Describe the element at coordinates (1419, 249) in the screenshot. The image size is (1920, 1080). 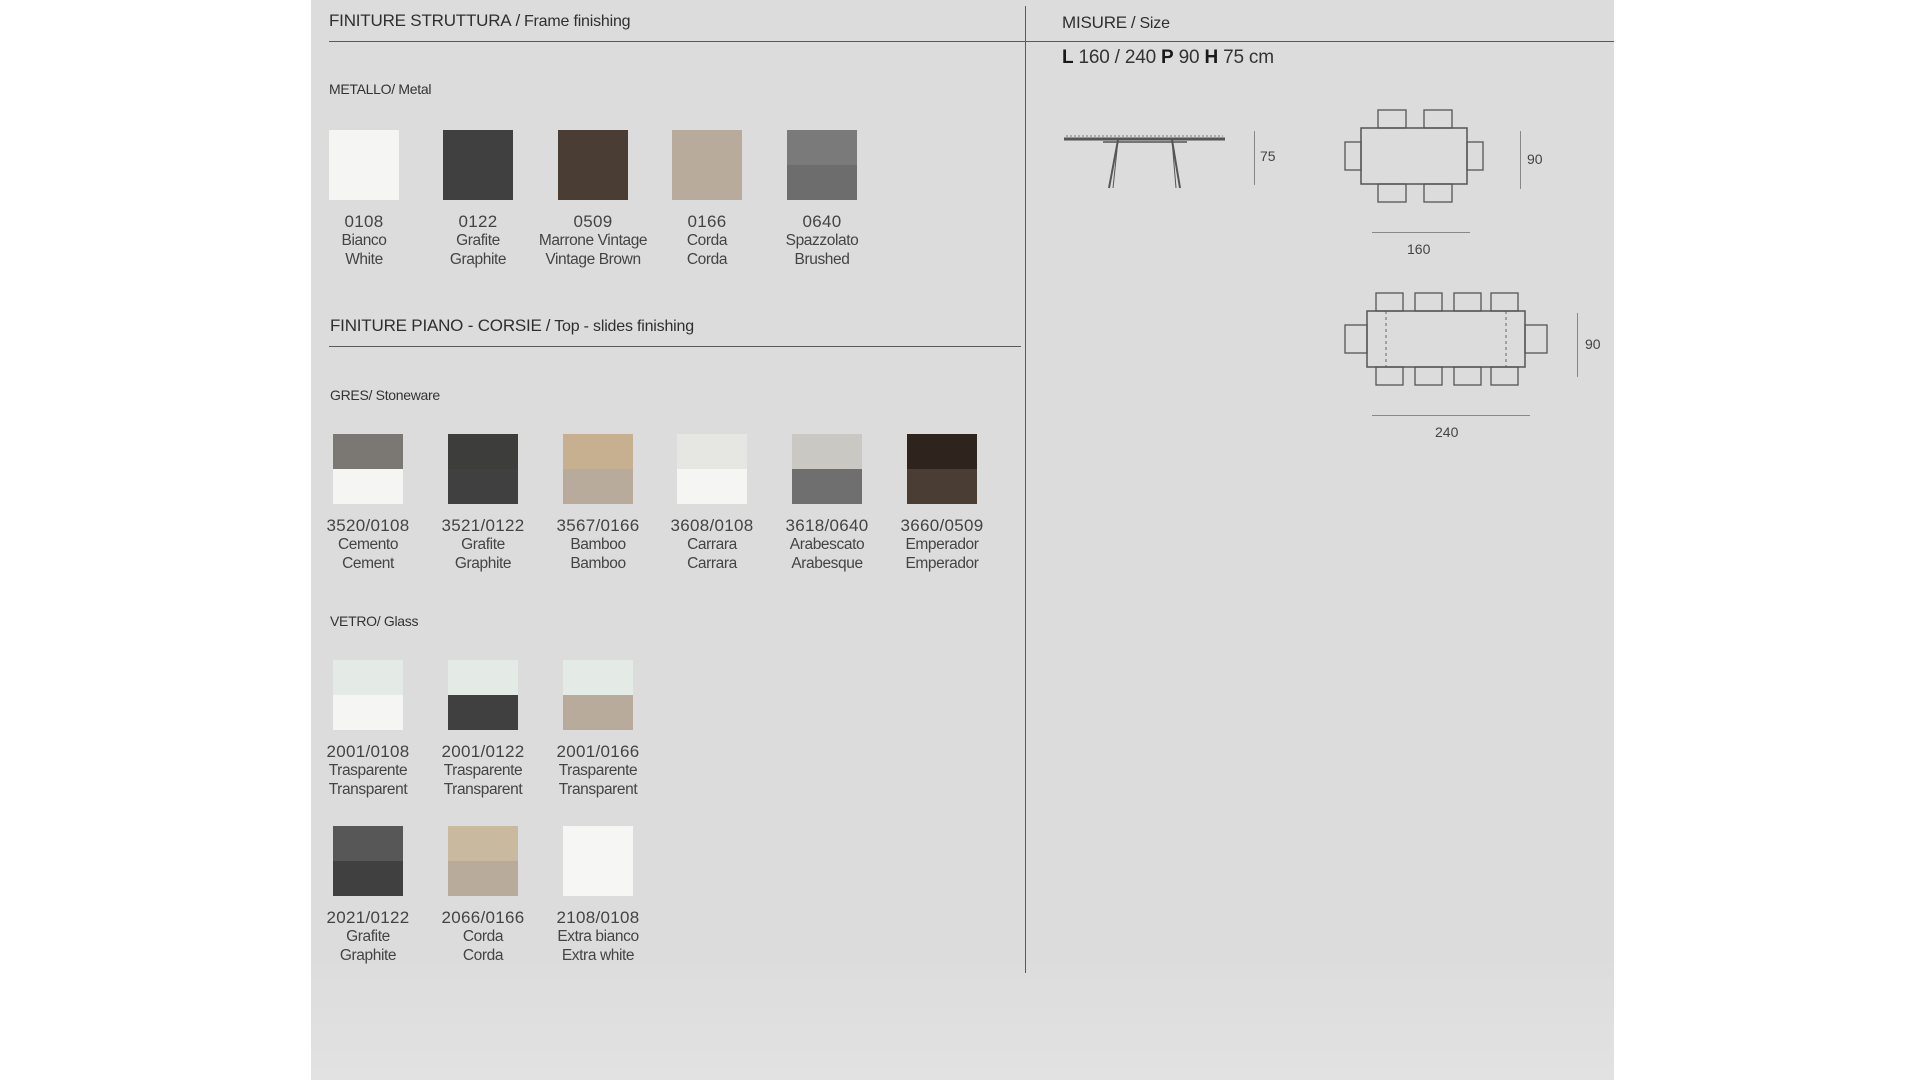
I see `plan-160-length-label: 160` at that location.